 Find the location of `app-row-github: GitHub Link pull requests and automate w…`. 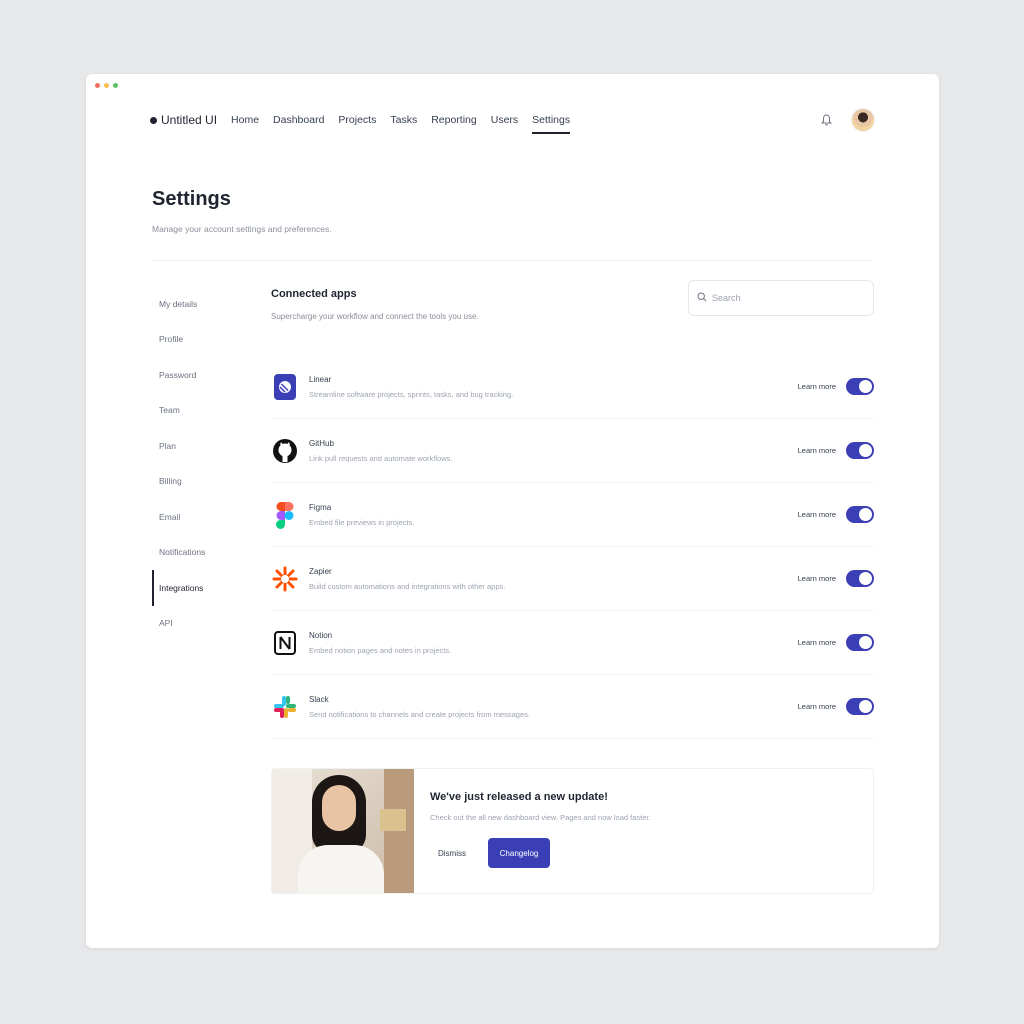

app-row-github: GitHub Link pull requests and automate w… is located at coordinates (572, 451).